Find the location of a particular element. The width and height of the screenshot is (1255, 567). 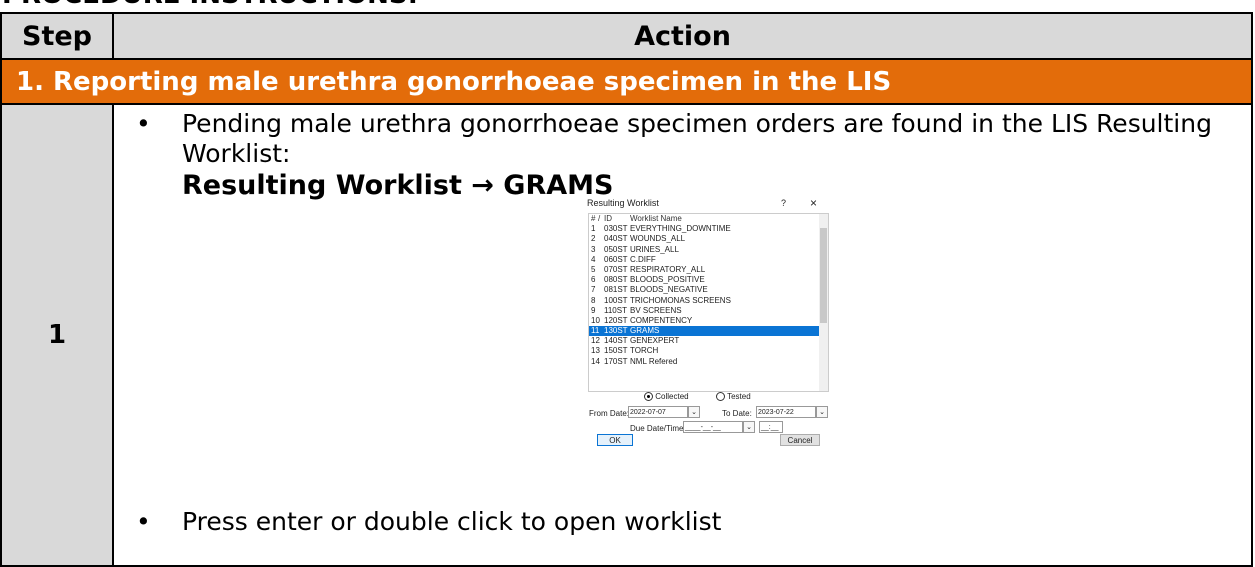

list-scrollbar is located at coordinates (823, 302).